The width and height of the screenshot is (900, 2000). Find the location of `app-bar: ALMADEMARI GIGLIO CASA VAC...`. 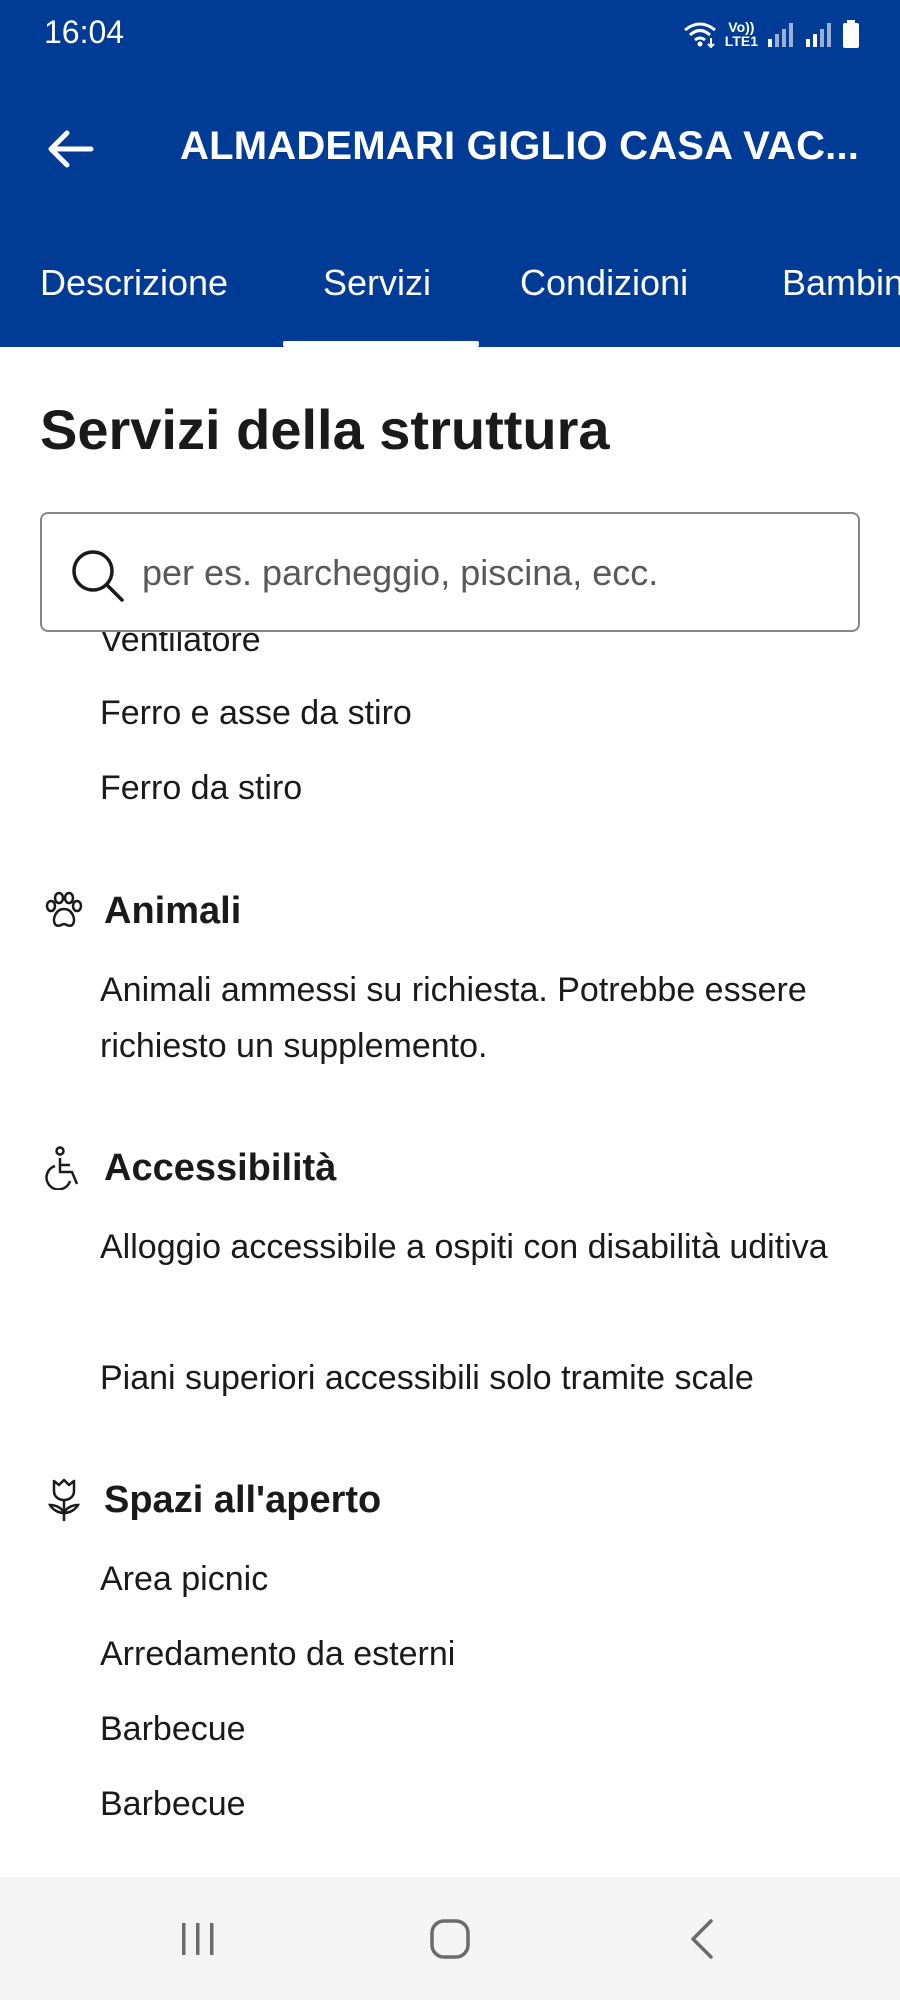

app-bar: ALMADEMARI GIGLIO CASA VAC... is located at coordinates (450, 150).